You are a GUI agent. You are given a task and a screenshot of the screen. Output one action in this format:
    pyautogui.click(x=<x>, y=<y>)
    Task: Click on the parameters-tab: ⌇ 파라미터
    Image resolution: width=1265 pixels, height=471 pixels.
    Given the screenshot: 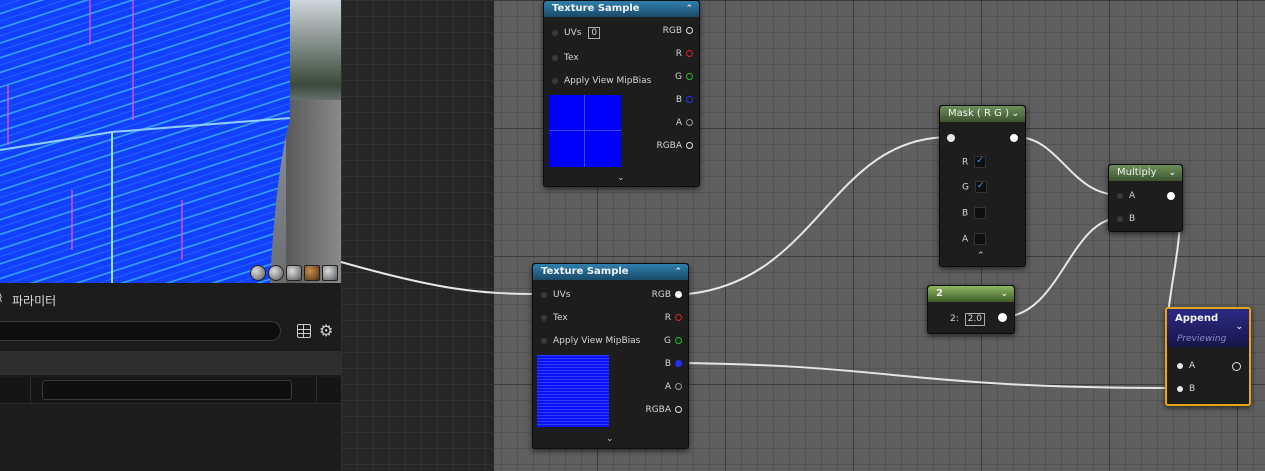 What is the action you would take?
    pyautogui.click(x=170, y=300)
    